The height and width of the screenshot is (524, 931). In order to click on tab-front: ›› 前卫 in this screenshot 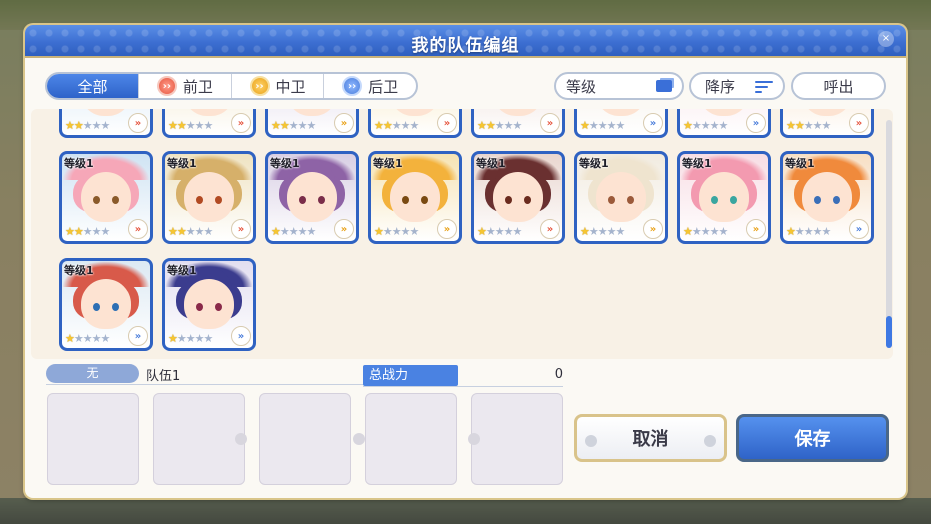, I will do `click(185, 86)`.